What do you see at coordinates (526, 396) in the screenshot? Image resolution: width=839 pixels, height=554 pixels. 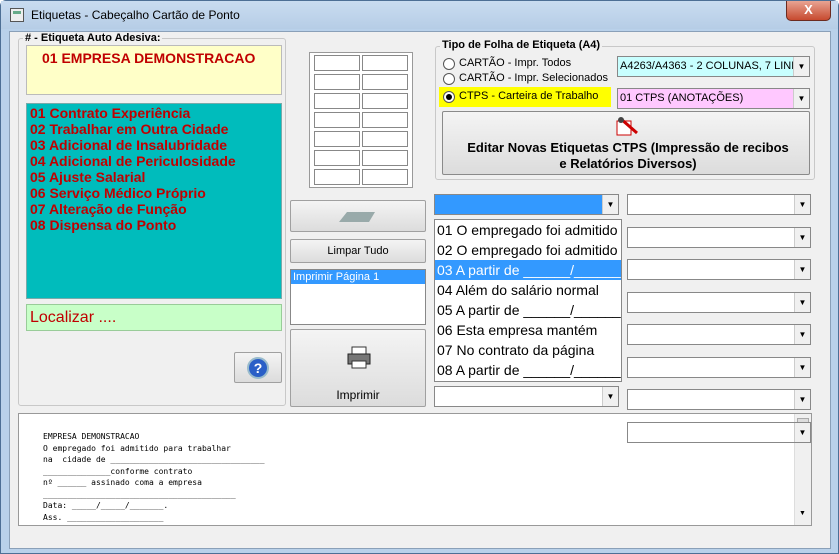 I see `phrase-extra-combo: ▼` at bounding box center [526, 396].